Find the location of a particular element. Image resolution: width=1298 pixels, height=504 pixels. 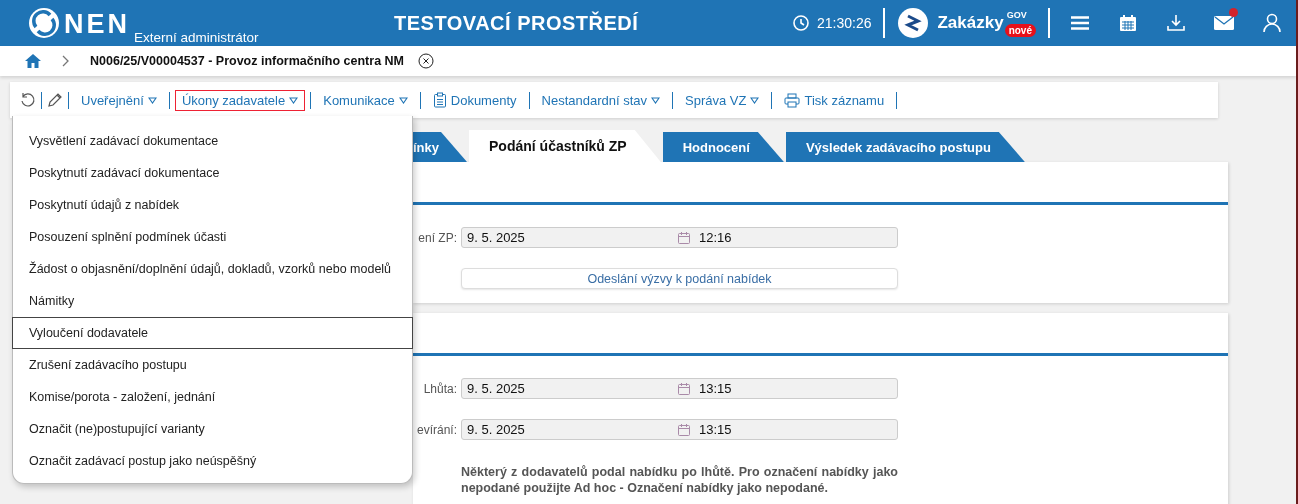

mail-icon is located at coordinates (1224, 23).